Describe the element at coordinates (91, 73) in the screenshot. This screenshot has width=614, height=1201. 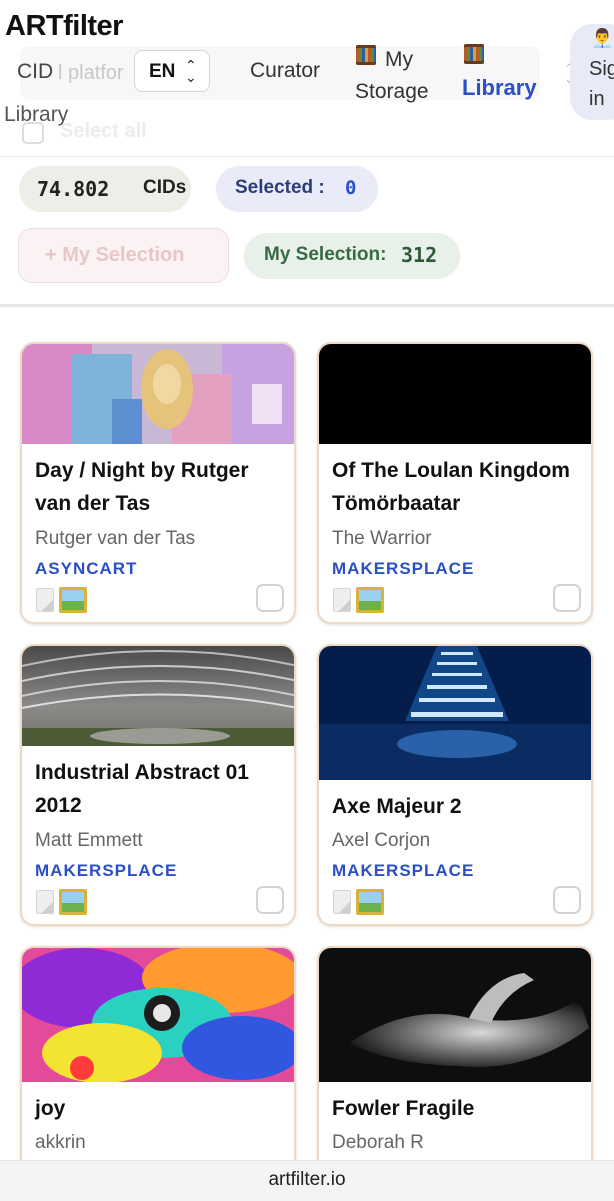
I see `cid-search-placeholder: l platfor` at that location.